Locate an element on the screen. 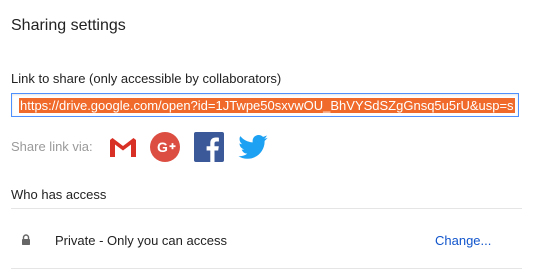  access-description: Private - Only you can access is located at coordinates (141, 240).